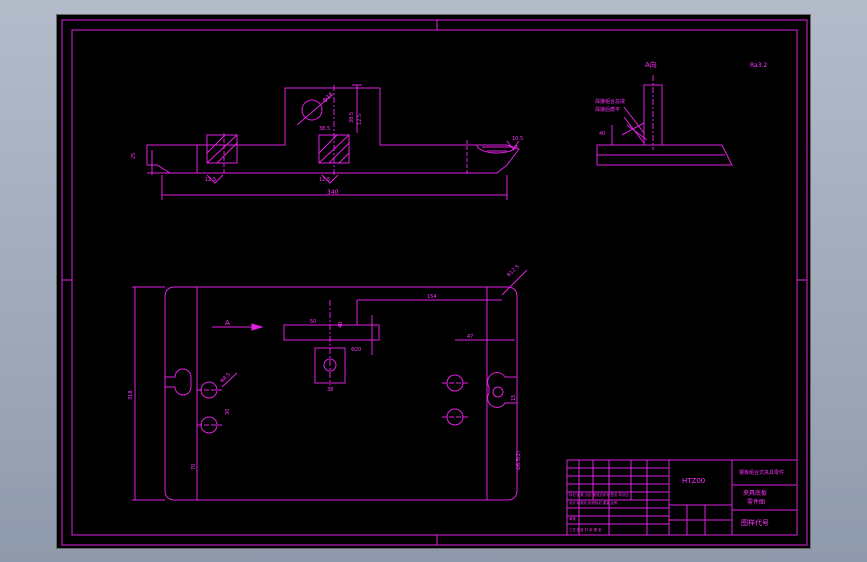 This screenshot has width=867, height=562. Describe the element at coordinates (194, 467) in the screenshot. I see `dim-70: 70` at that location.